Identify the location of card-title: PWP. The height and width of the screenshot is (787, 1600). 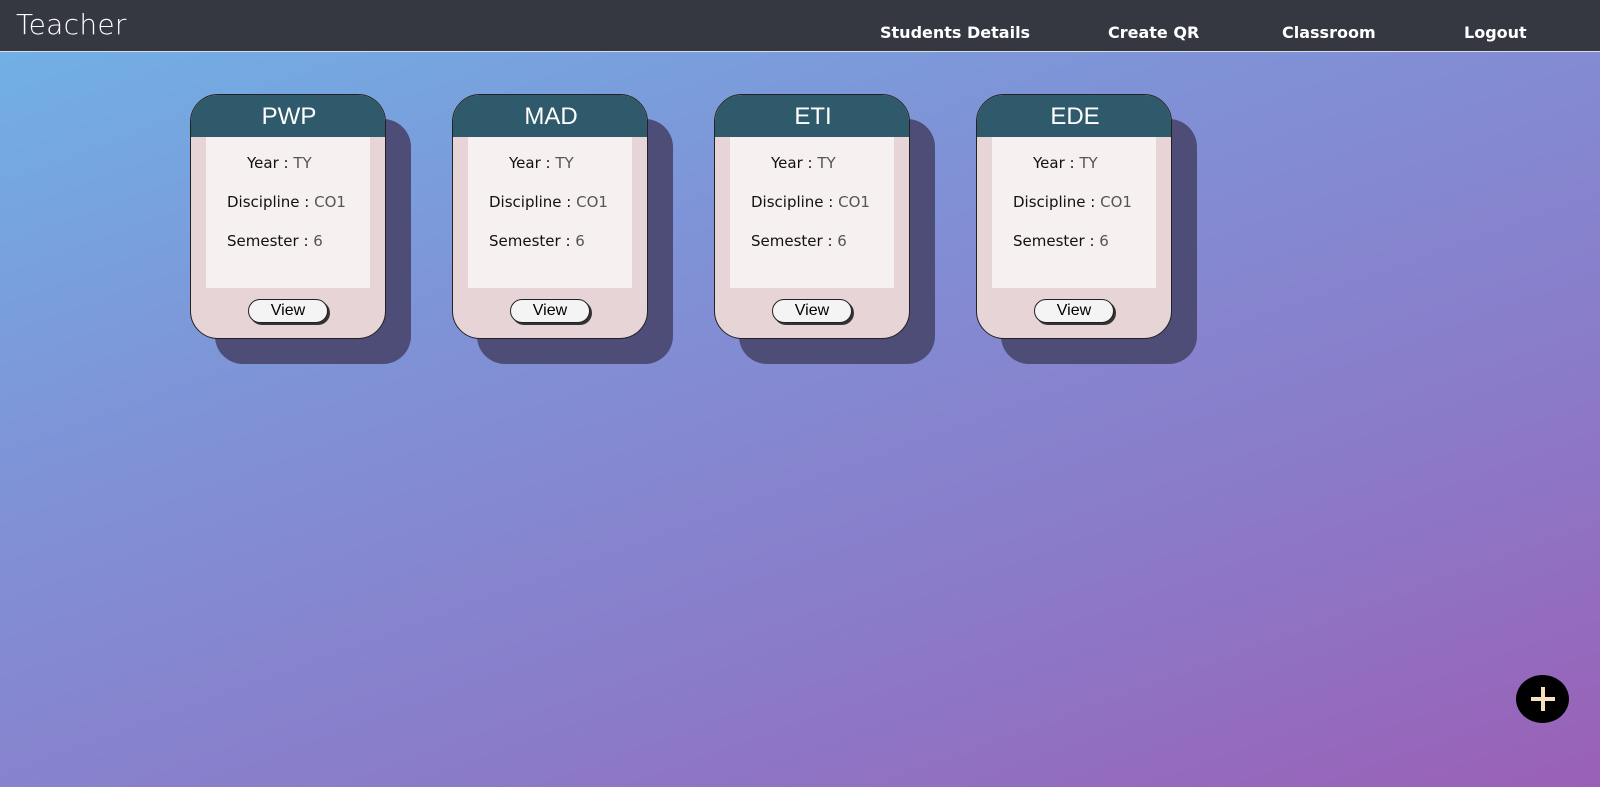
(288, 116).